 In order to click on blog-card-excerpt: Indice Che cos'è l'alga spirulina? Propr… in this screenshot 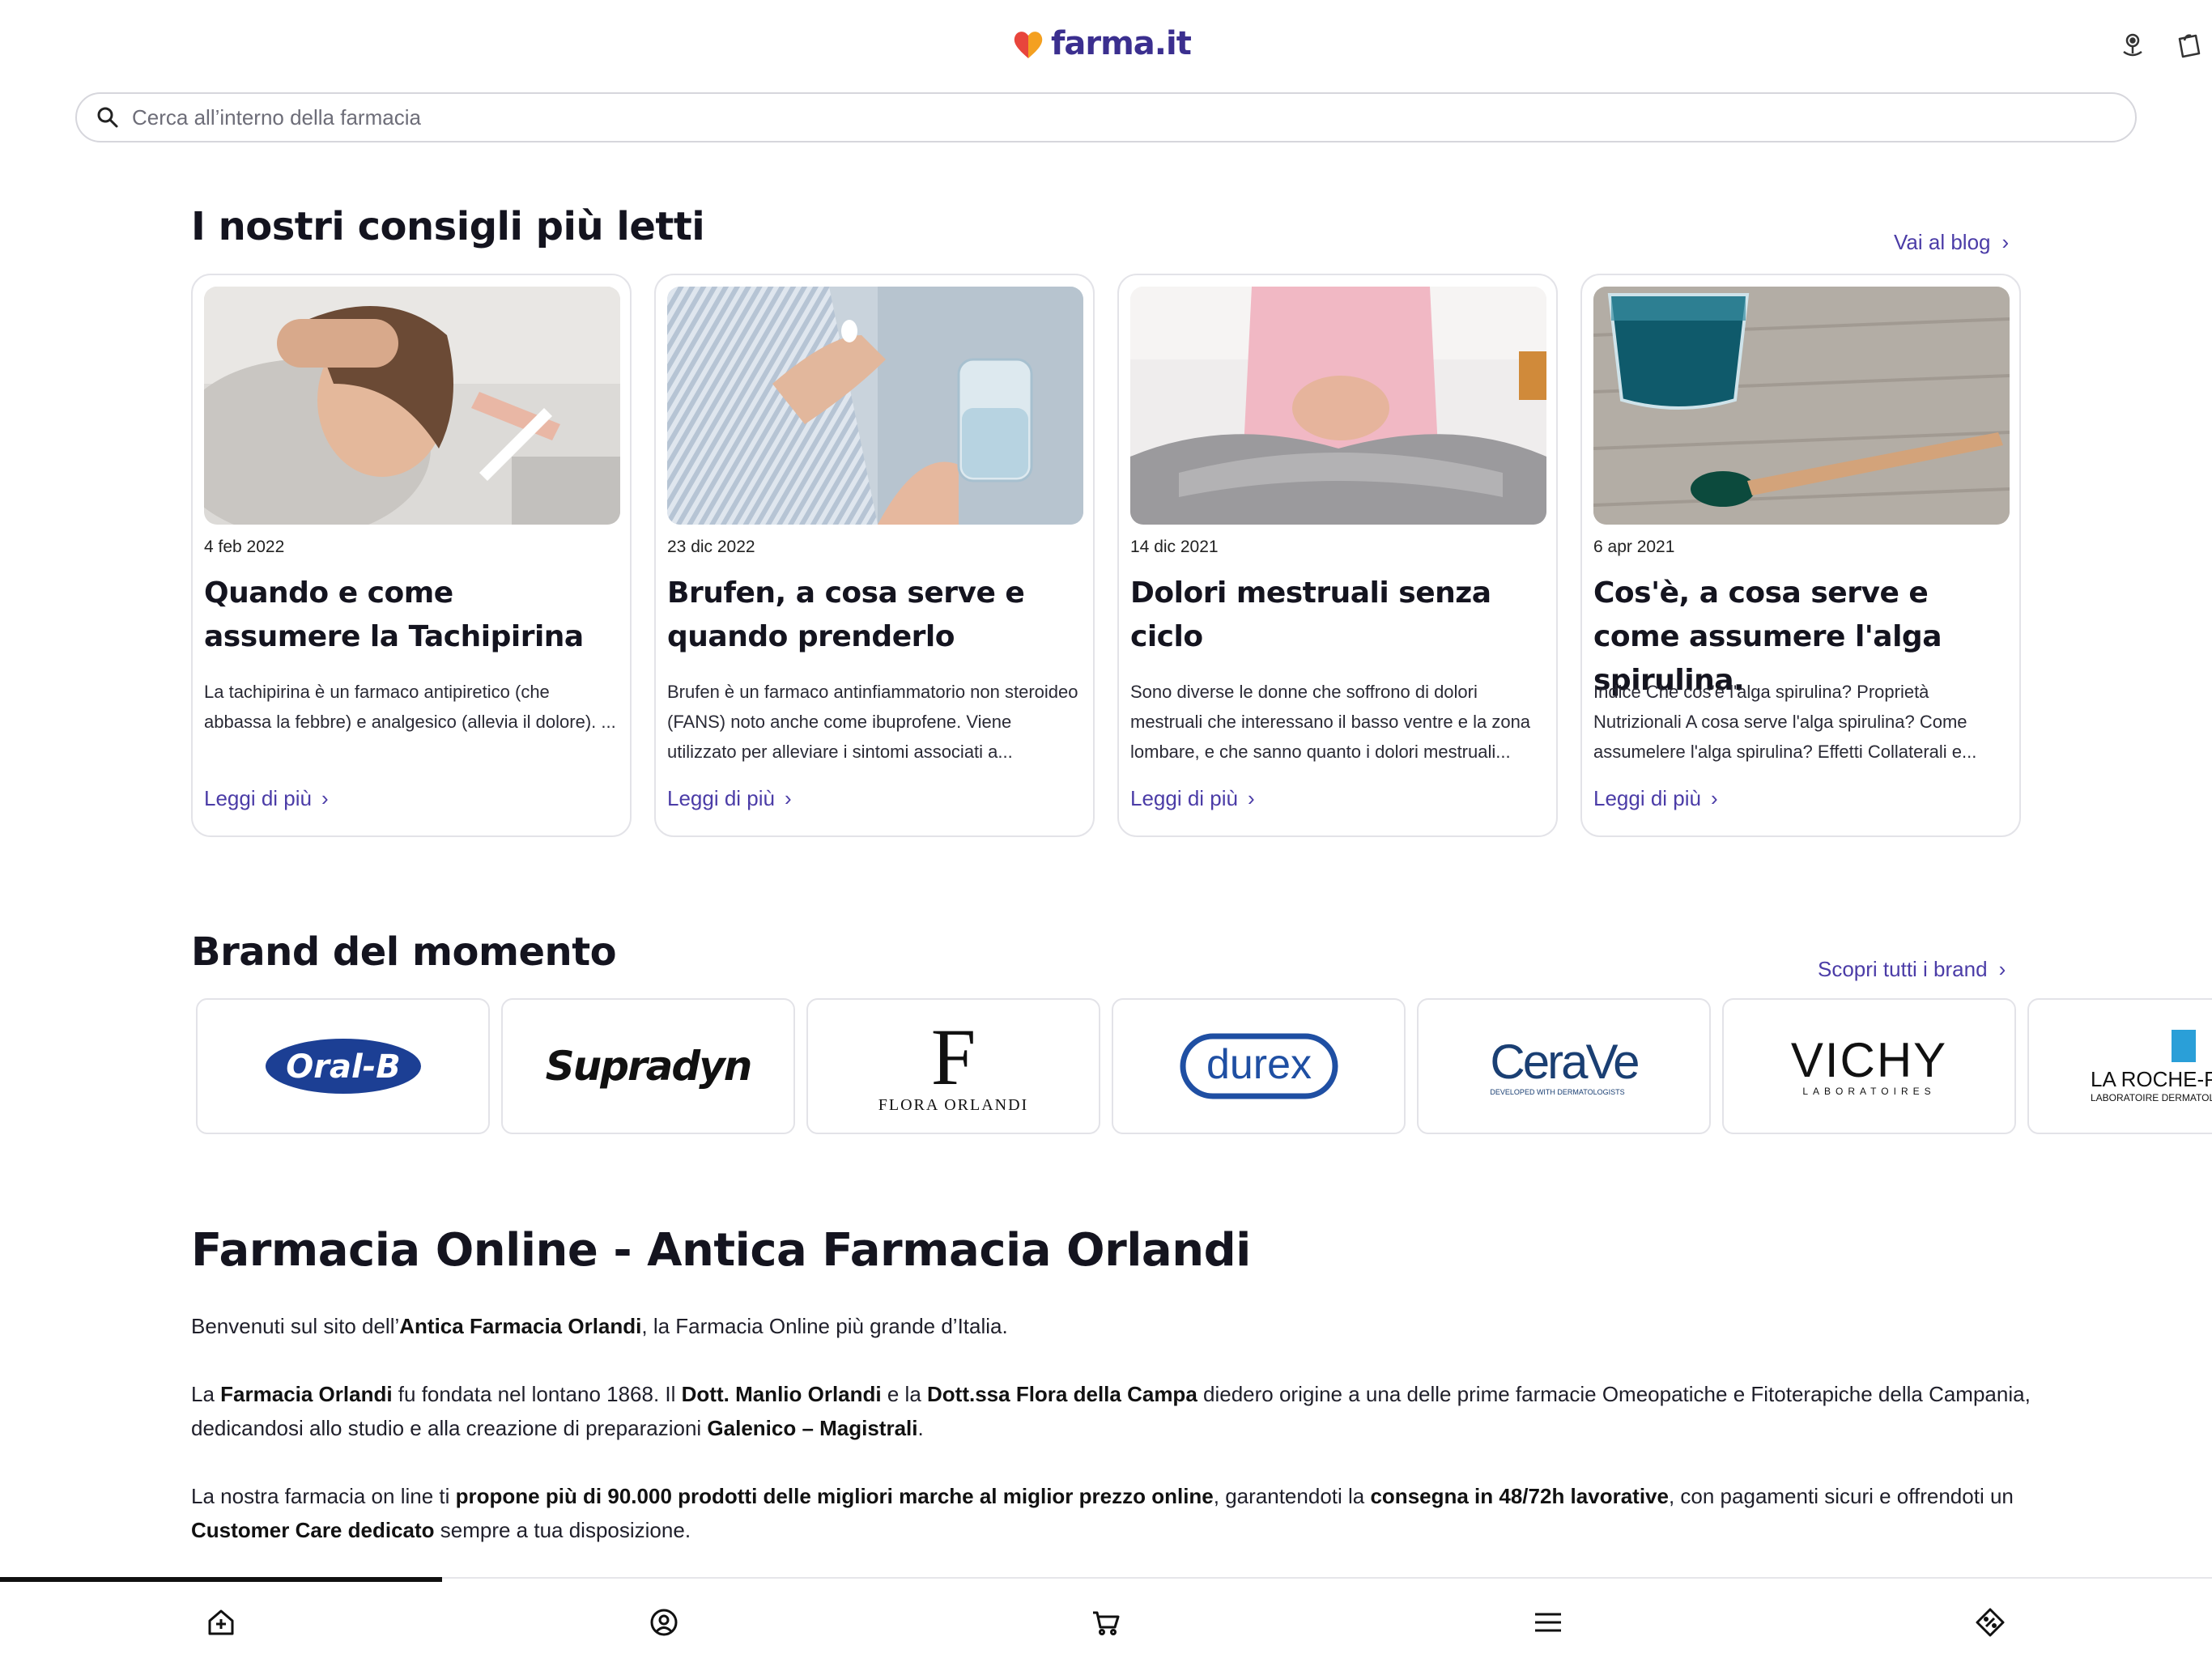, I will do `click(1785, 722)`.